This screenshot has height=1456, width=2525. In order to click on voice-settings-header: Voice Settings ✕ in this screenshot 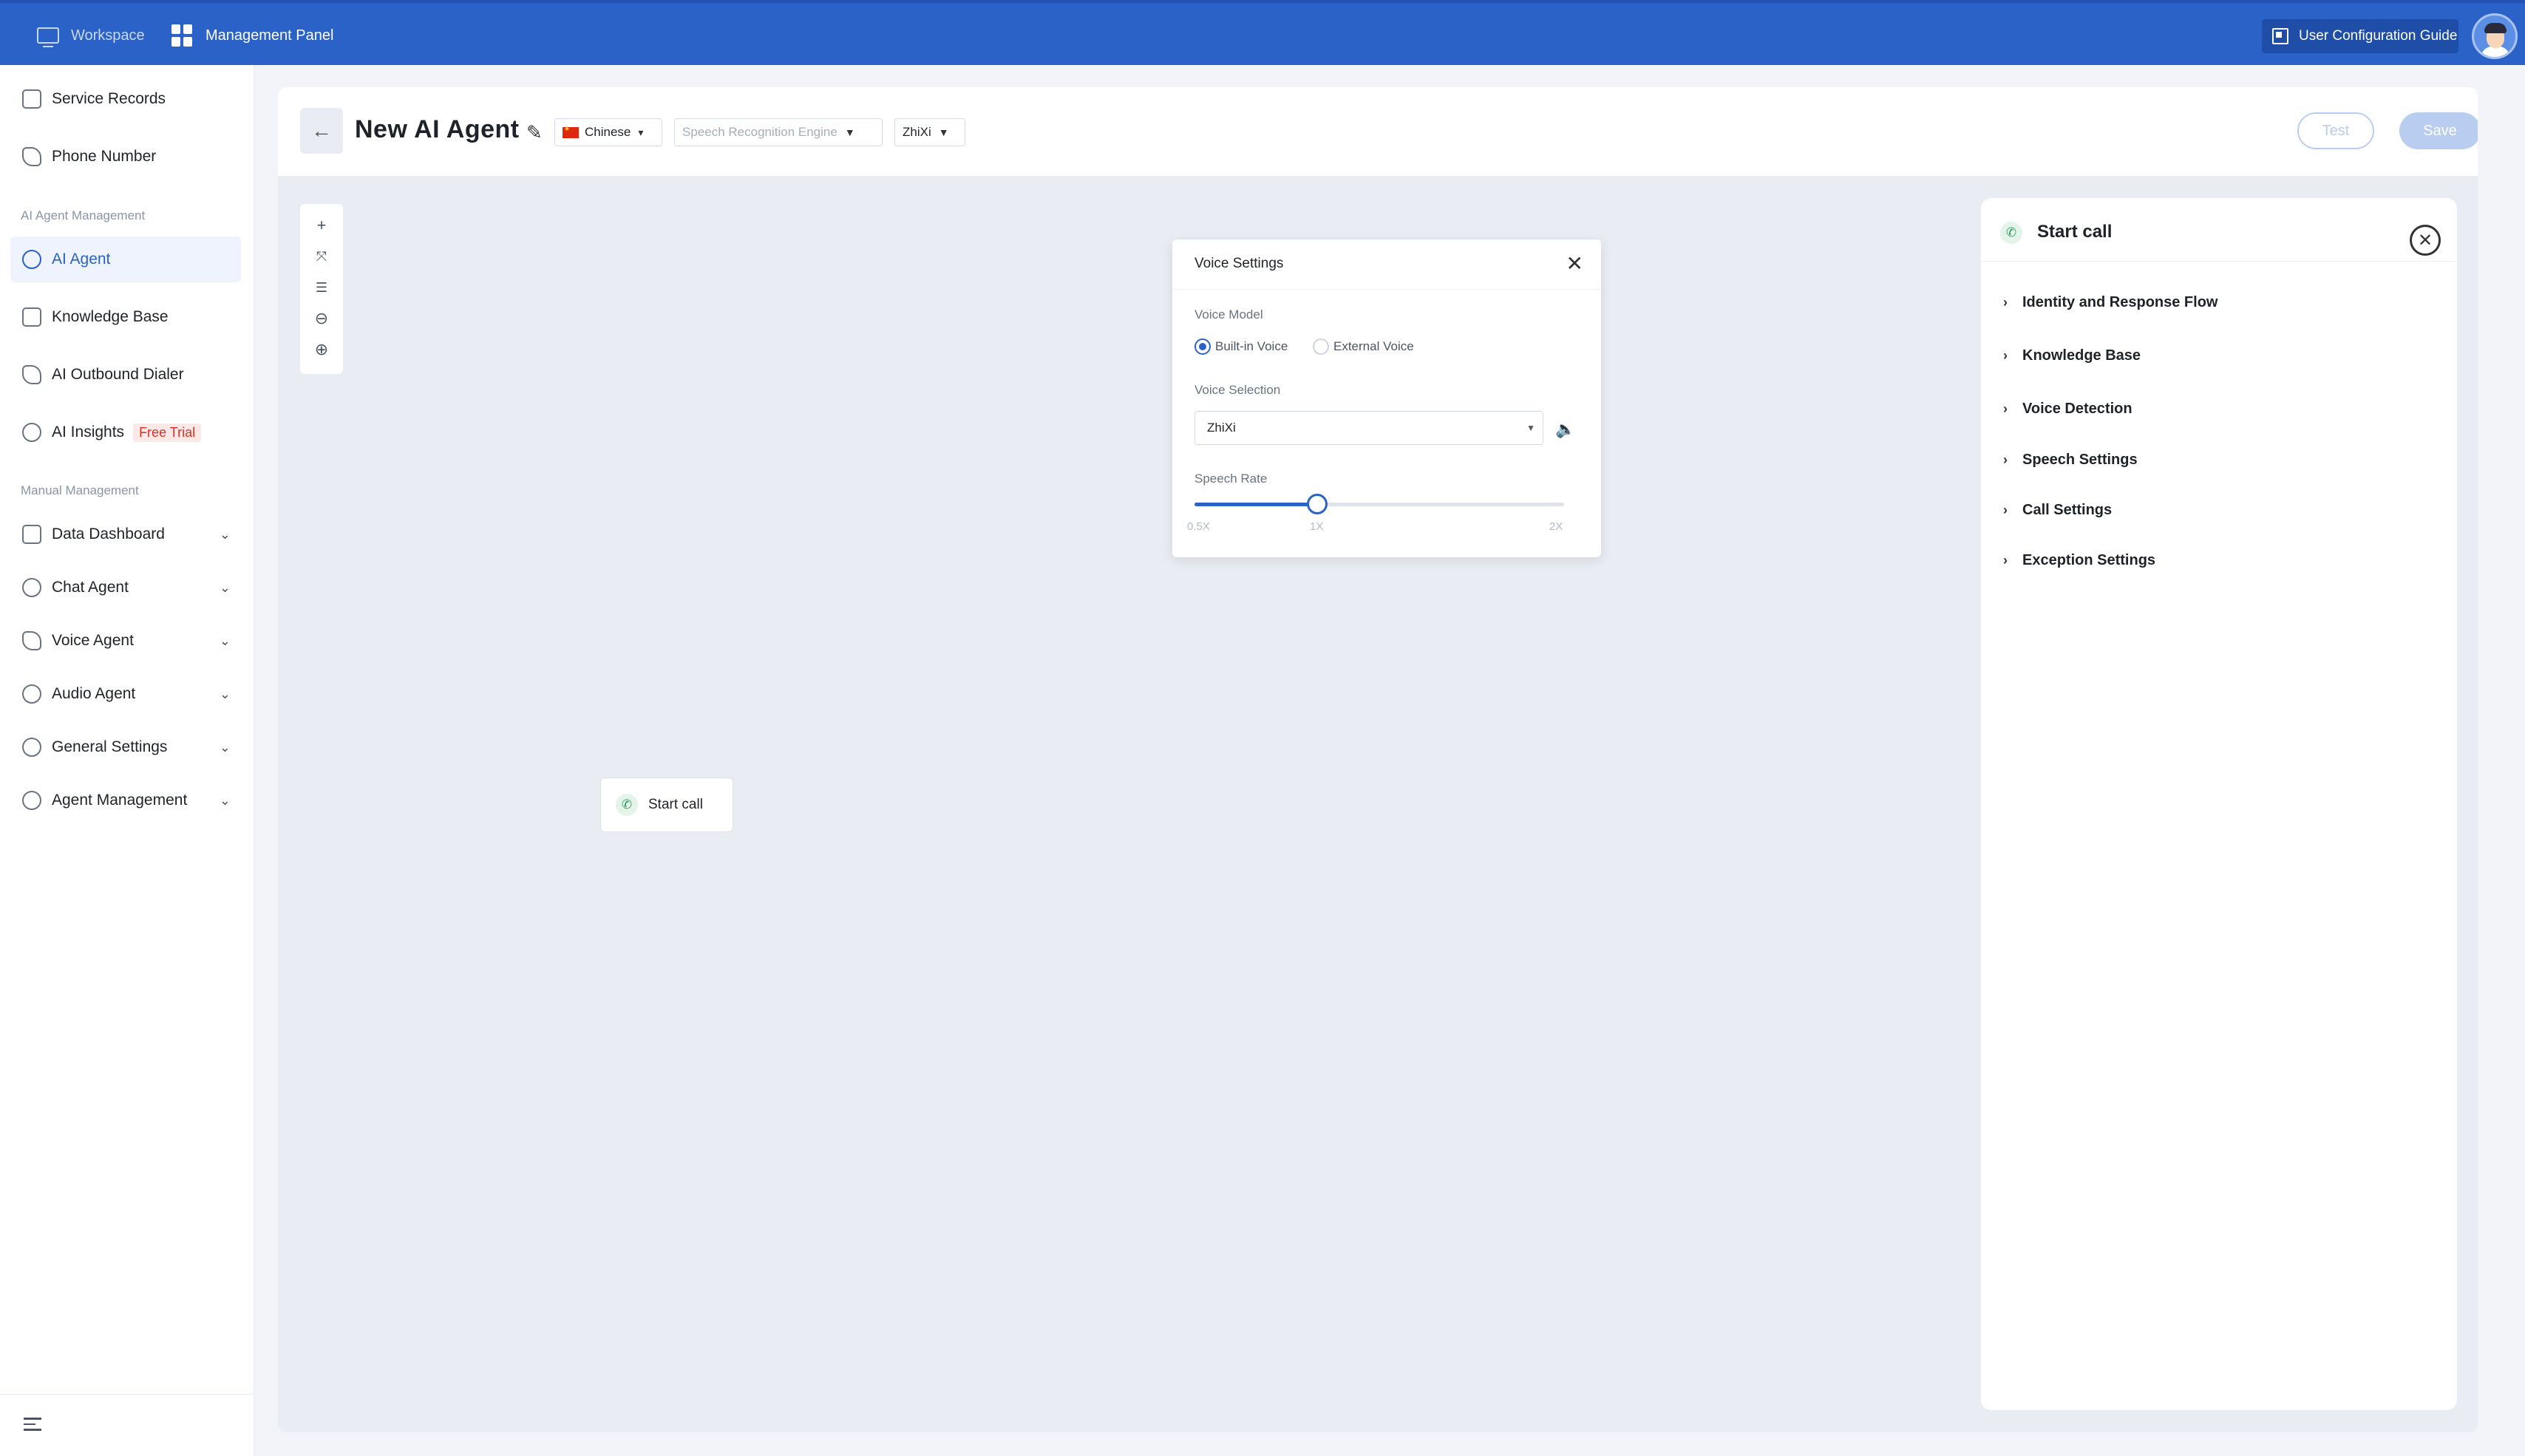, I will do `click(1386, 264)`.